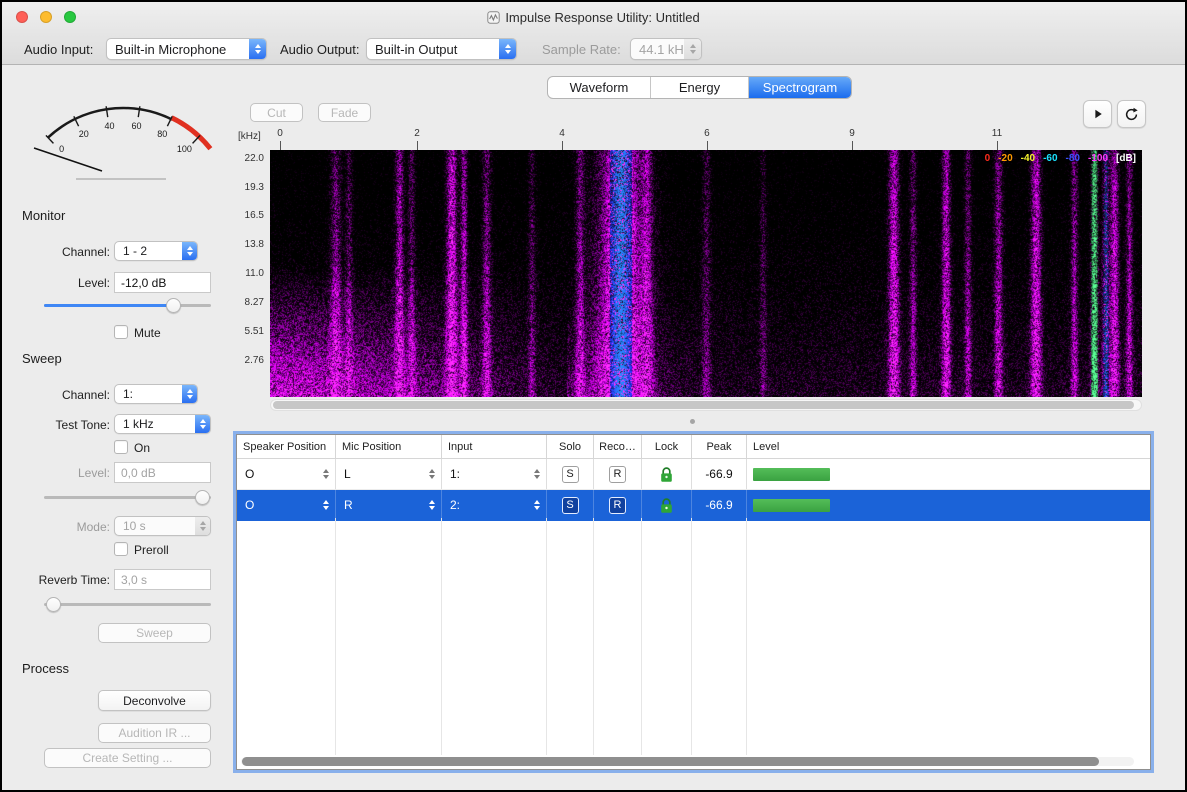  Describe the element at coordinates (93, 473) in the screenshot. I see `sweep-level-label: Level:` at that location.